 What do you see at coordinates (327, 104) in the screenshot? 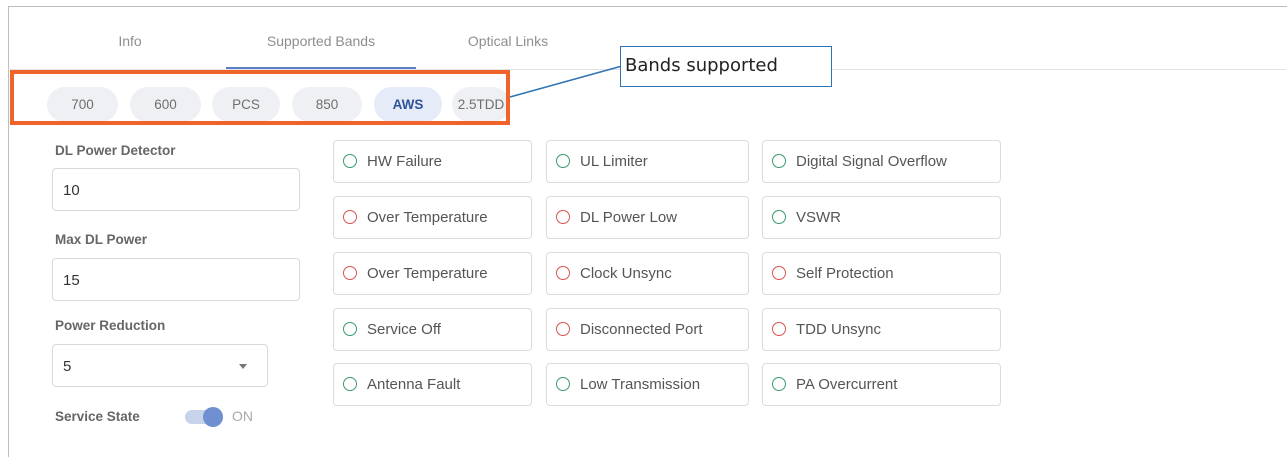
I see `band-chip-850: 850` at bounding box center [327, 104].